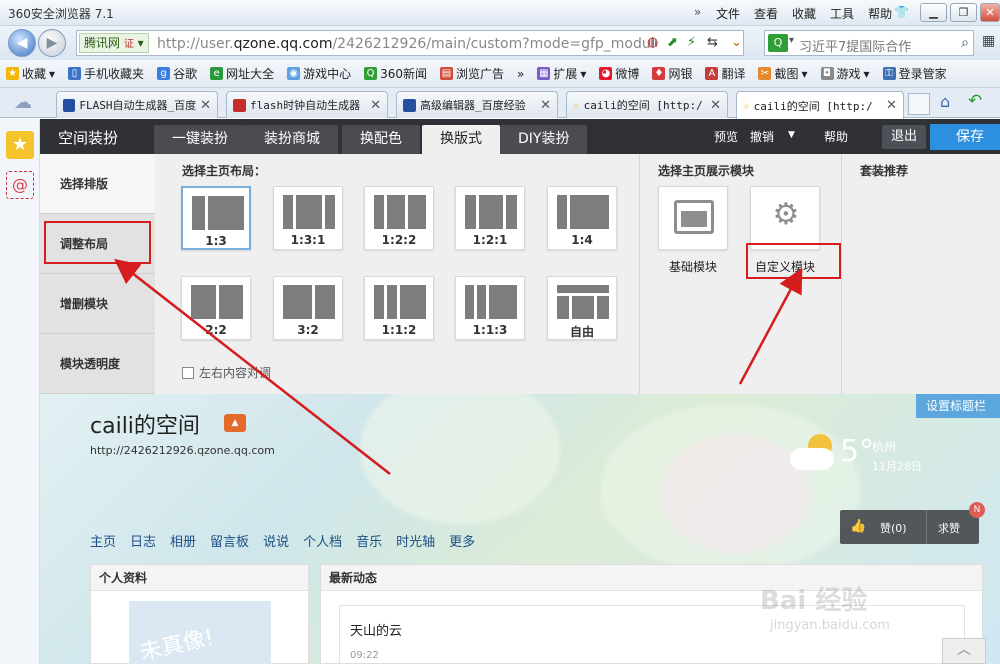 Image resolution: width=1000 pixels, height=664 pixels. What do you see at coordinates (97, 364) in the screenshot?
I see `side-module-opacity: 模块透明度` at bounding box center [97, 364].